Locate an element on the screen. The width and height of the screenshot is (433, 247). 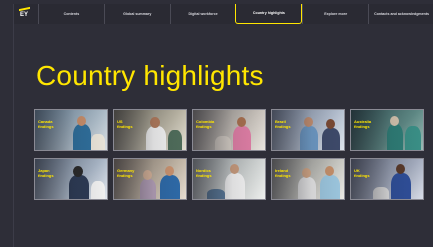
tile-colombia: Colombia findings is located at coordinates (229, 130).